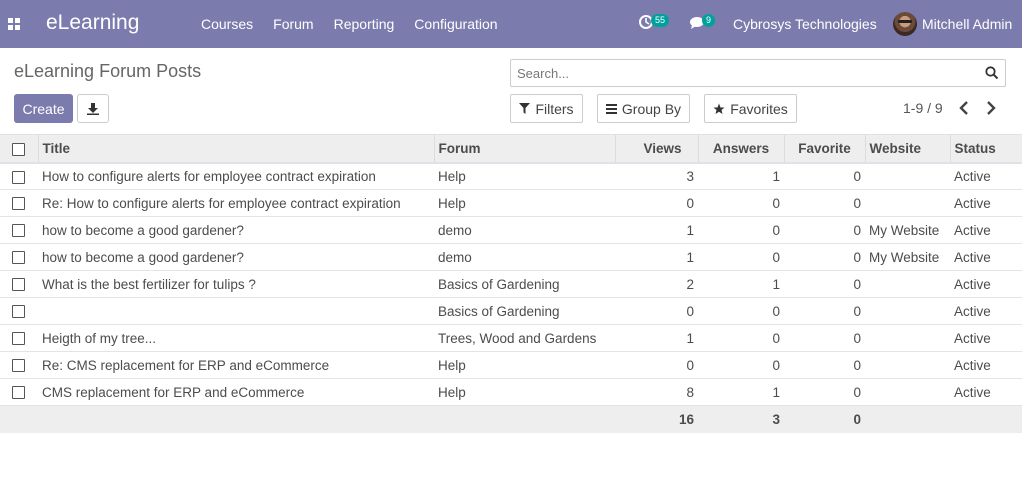 This screenshot has width=1022, height=484. I want to click on bars-icon, so click(611, 108).